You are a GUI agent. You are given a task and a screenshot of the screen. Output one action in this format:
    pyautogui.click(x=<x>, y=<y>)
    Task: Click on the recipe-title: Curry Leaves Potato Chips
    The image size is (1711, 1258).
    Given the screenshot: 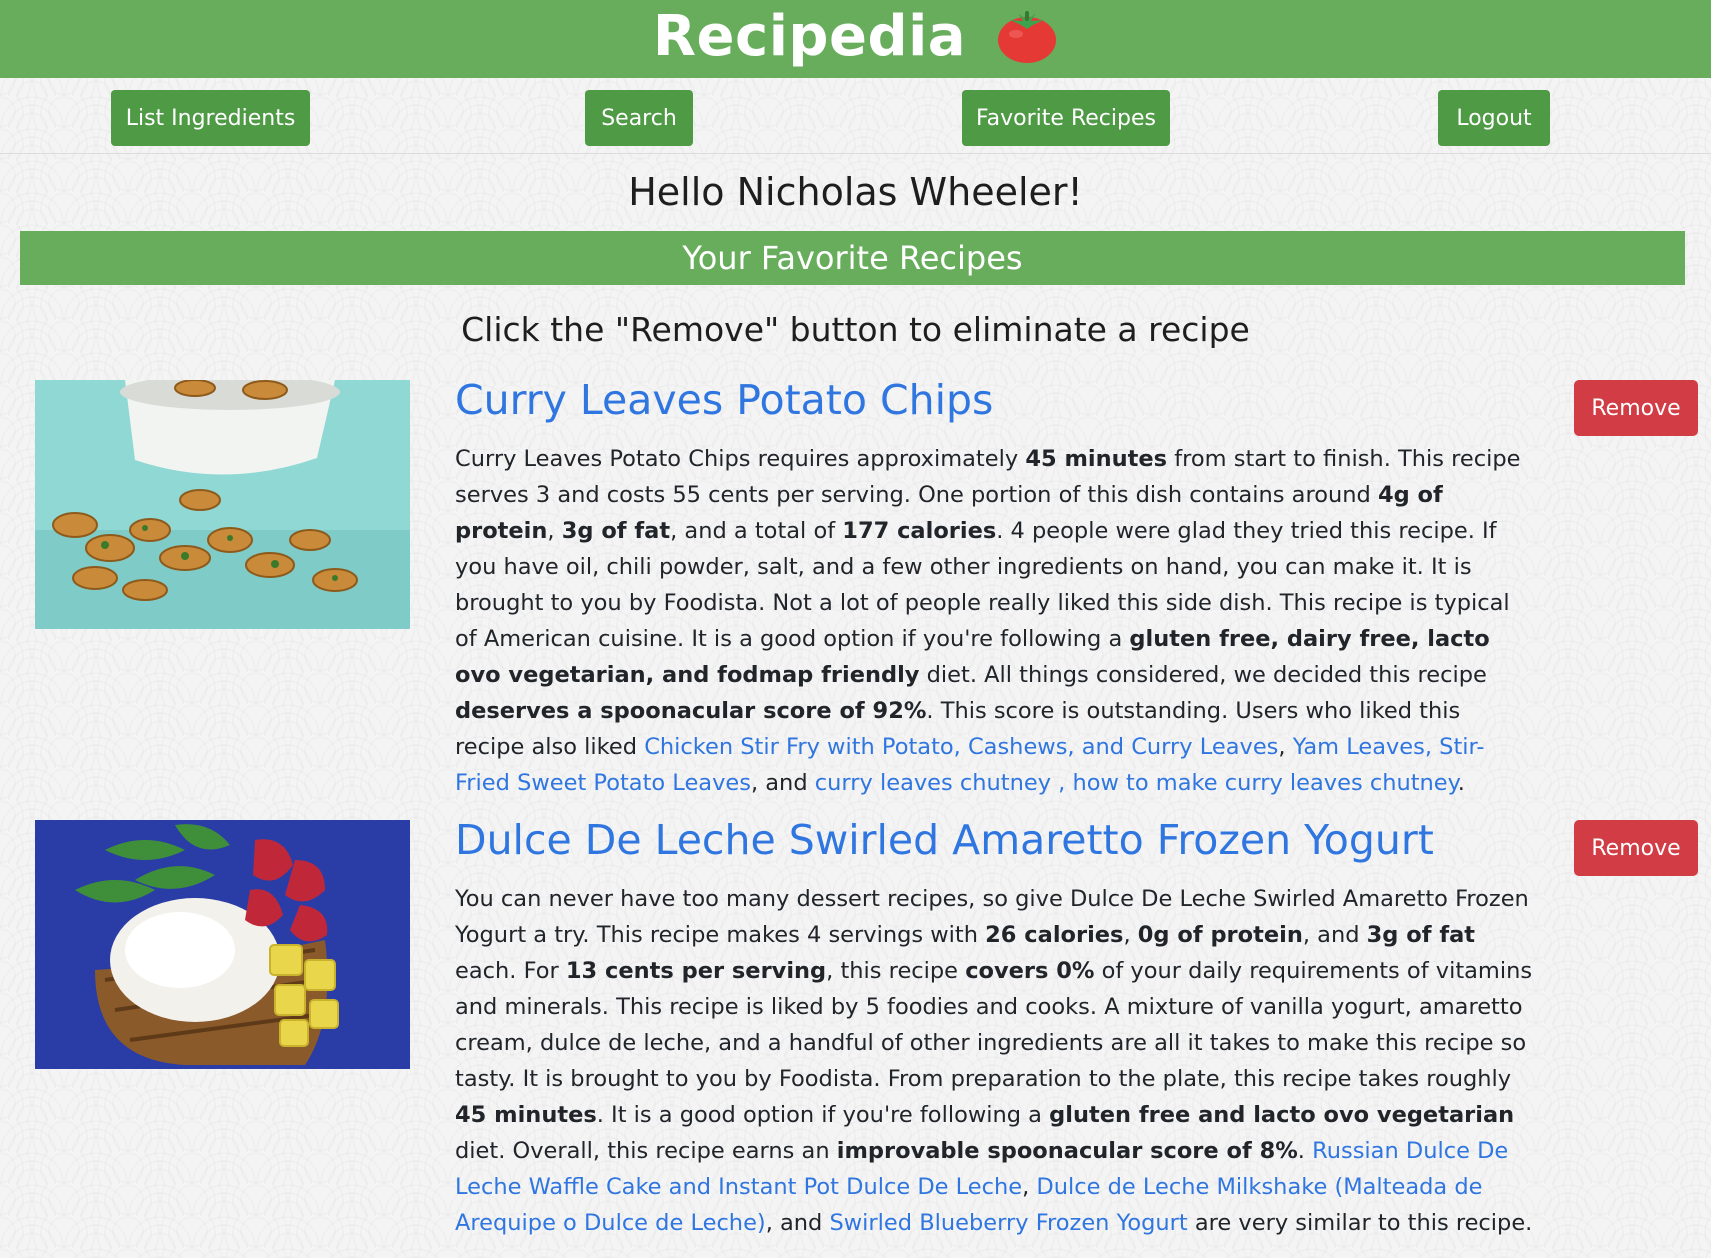 What is the action you would take?
    pyautogui.click(x=724, y=400)
    